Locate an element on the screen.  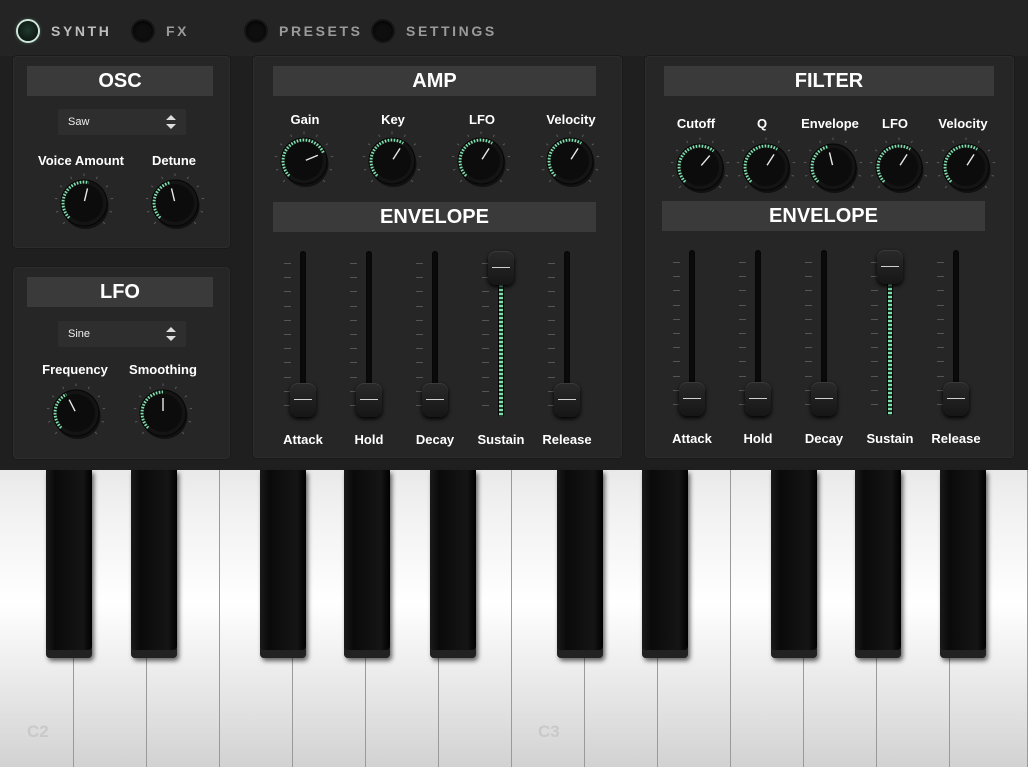
amp-sustain-label: Sustain is located at coordinates (501, 439).